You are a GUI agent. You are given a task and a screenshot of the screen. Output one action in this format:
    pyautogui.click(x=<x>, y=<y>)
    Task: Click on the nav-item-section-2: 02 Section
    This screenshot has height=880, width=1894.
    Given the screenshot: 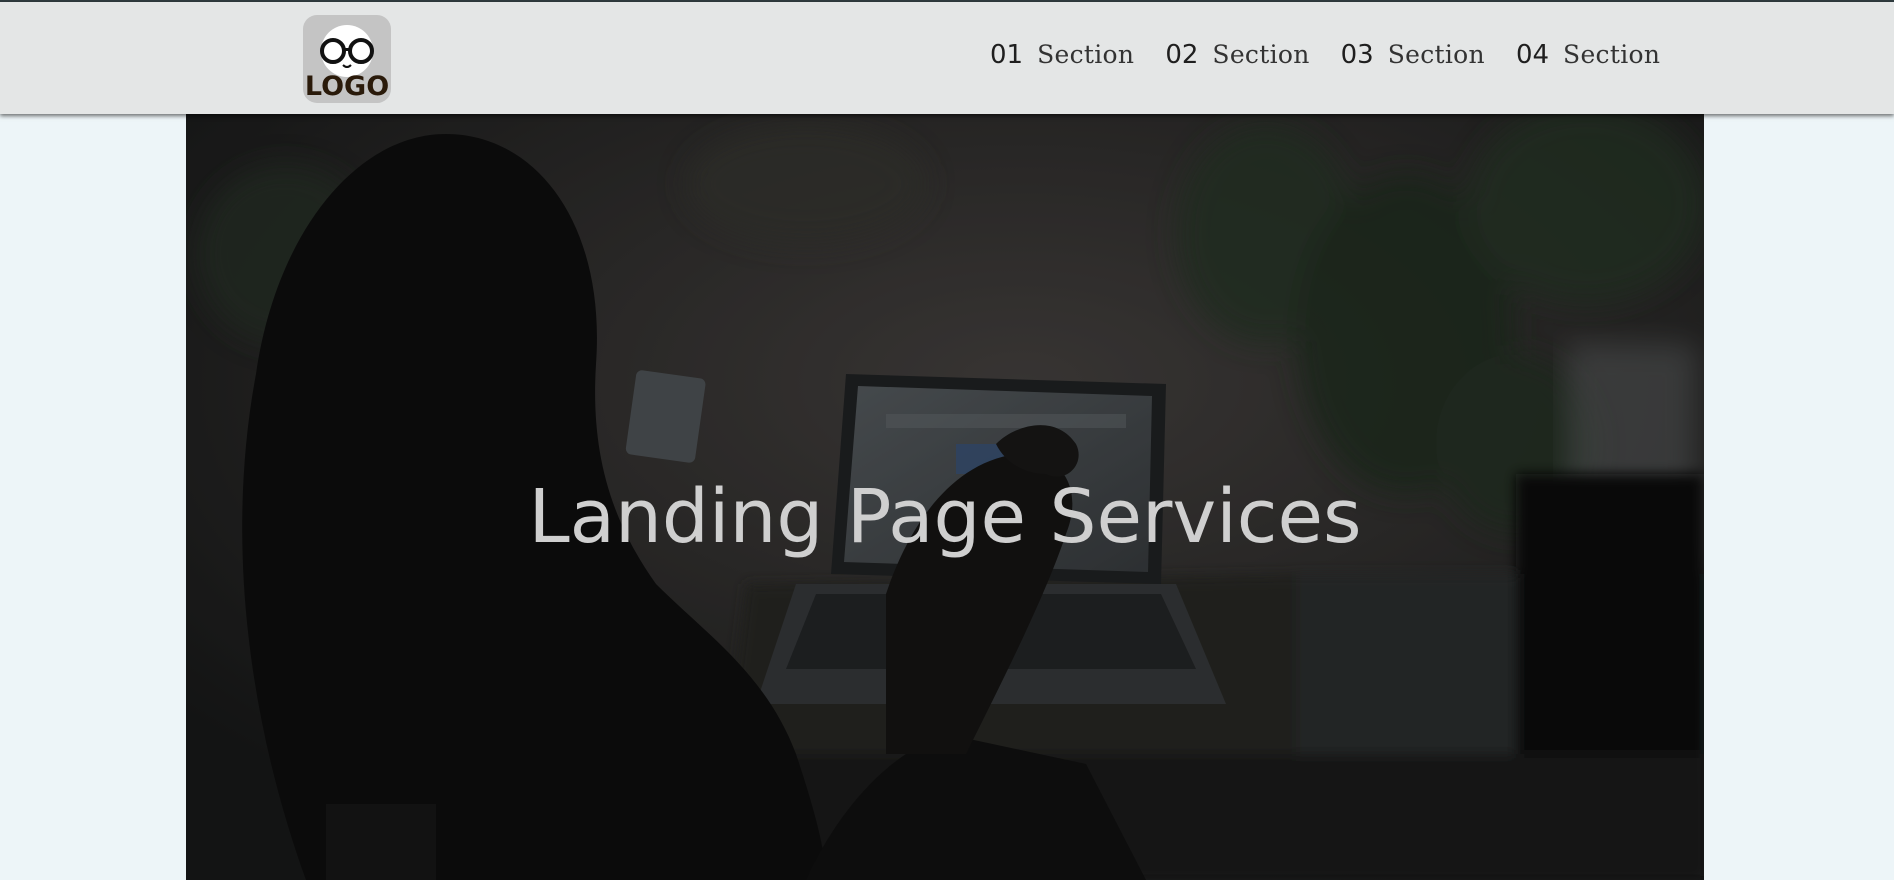 What is the action you would take?
    pyautogui.click(x=1237, y=55)
    